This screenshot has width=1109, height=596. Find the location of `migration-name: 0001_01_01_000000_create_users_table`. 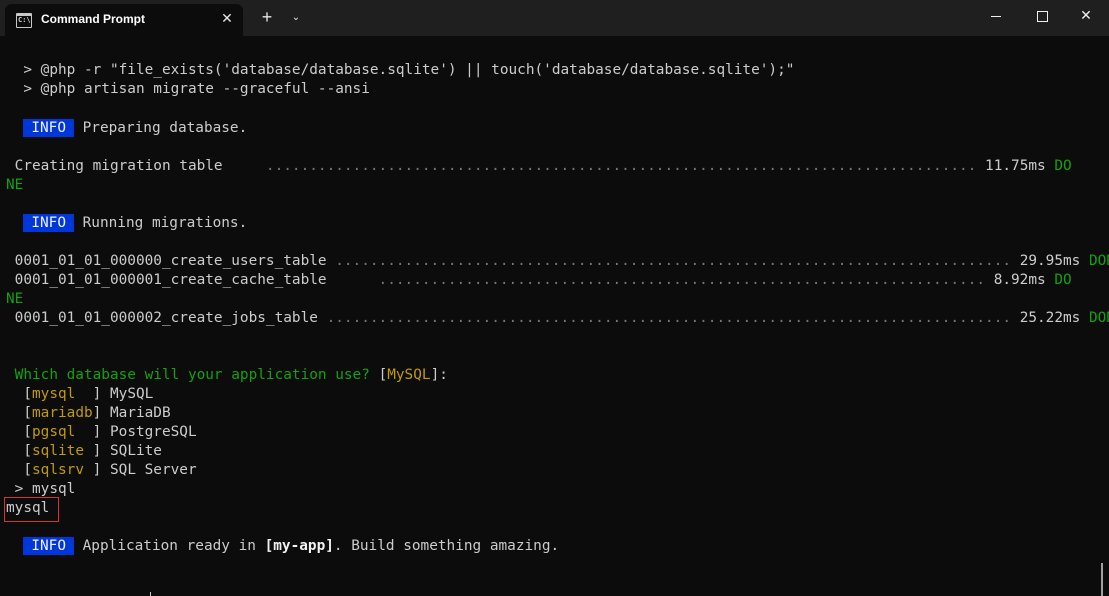

migration-name: 0001_01_01_000000_create_users_table is located at coordinates (171, 261).